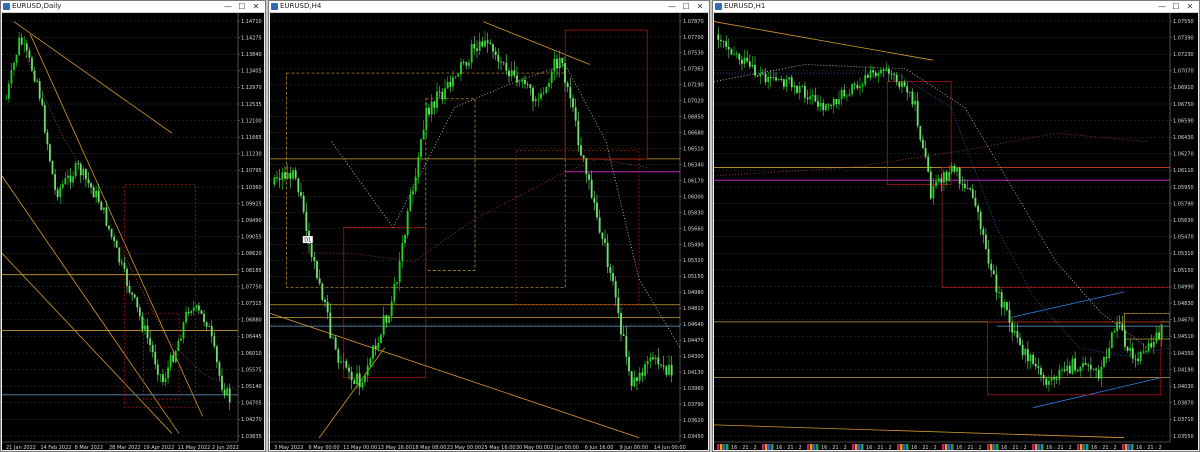 This screenshot has height=452, width=1200. I want to click on price-label: 1.07230, so click(1183, 55).